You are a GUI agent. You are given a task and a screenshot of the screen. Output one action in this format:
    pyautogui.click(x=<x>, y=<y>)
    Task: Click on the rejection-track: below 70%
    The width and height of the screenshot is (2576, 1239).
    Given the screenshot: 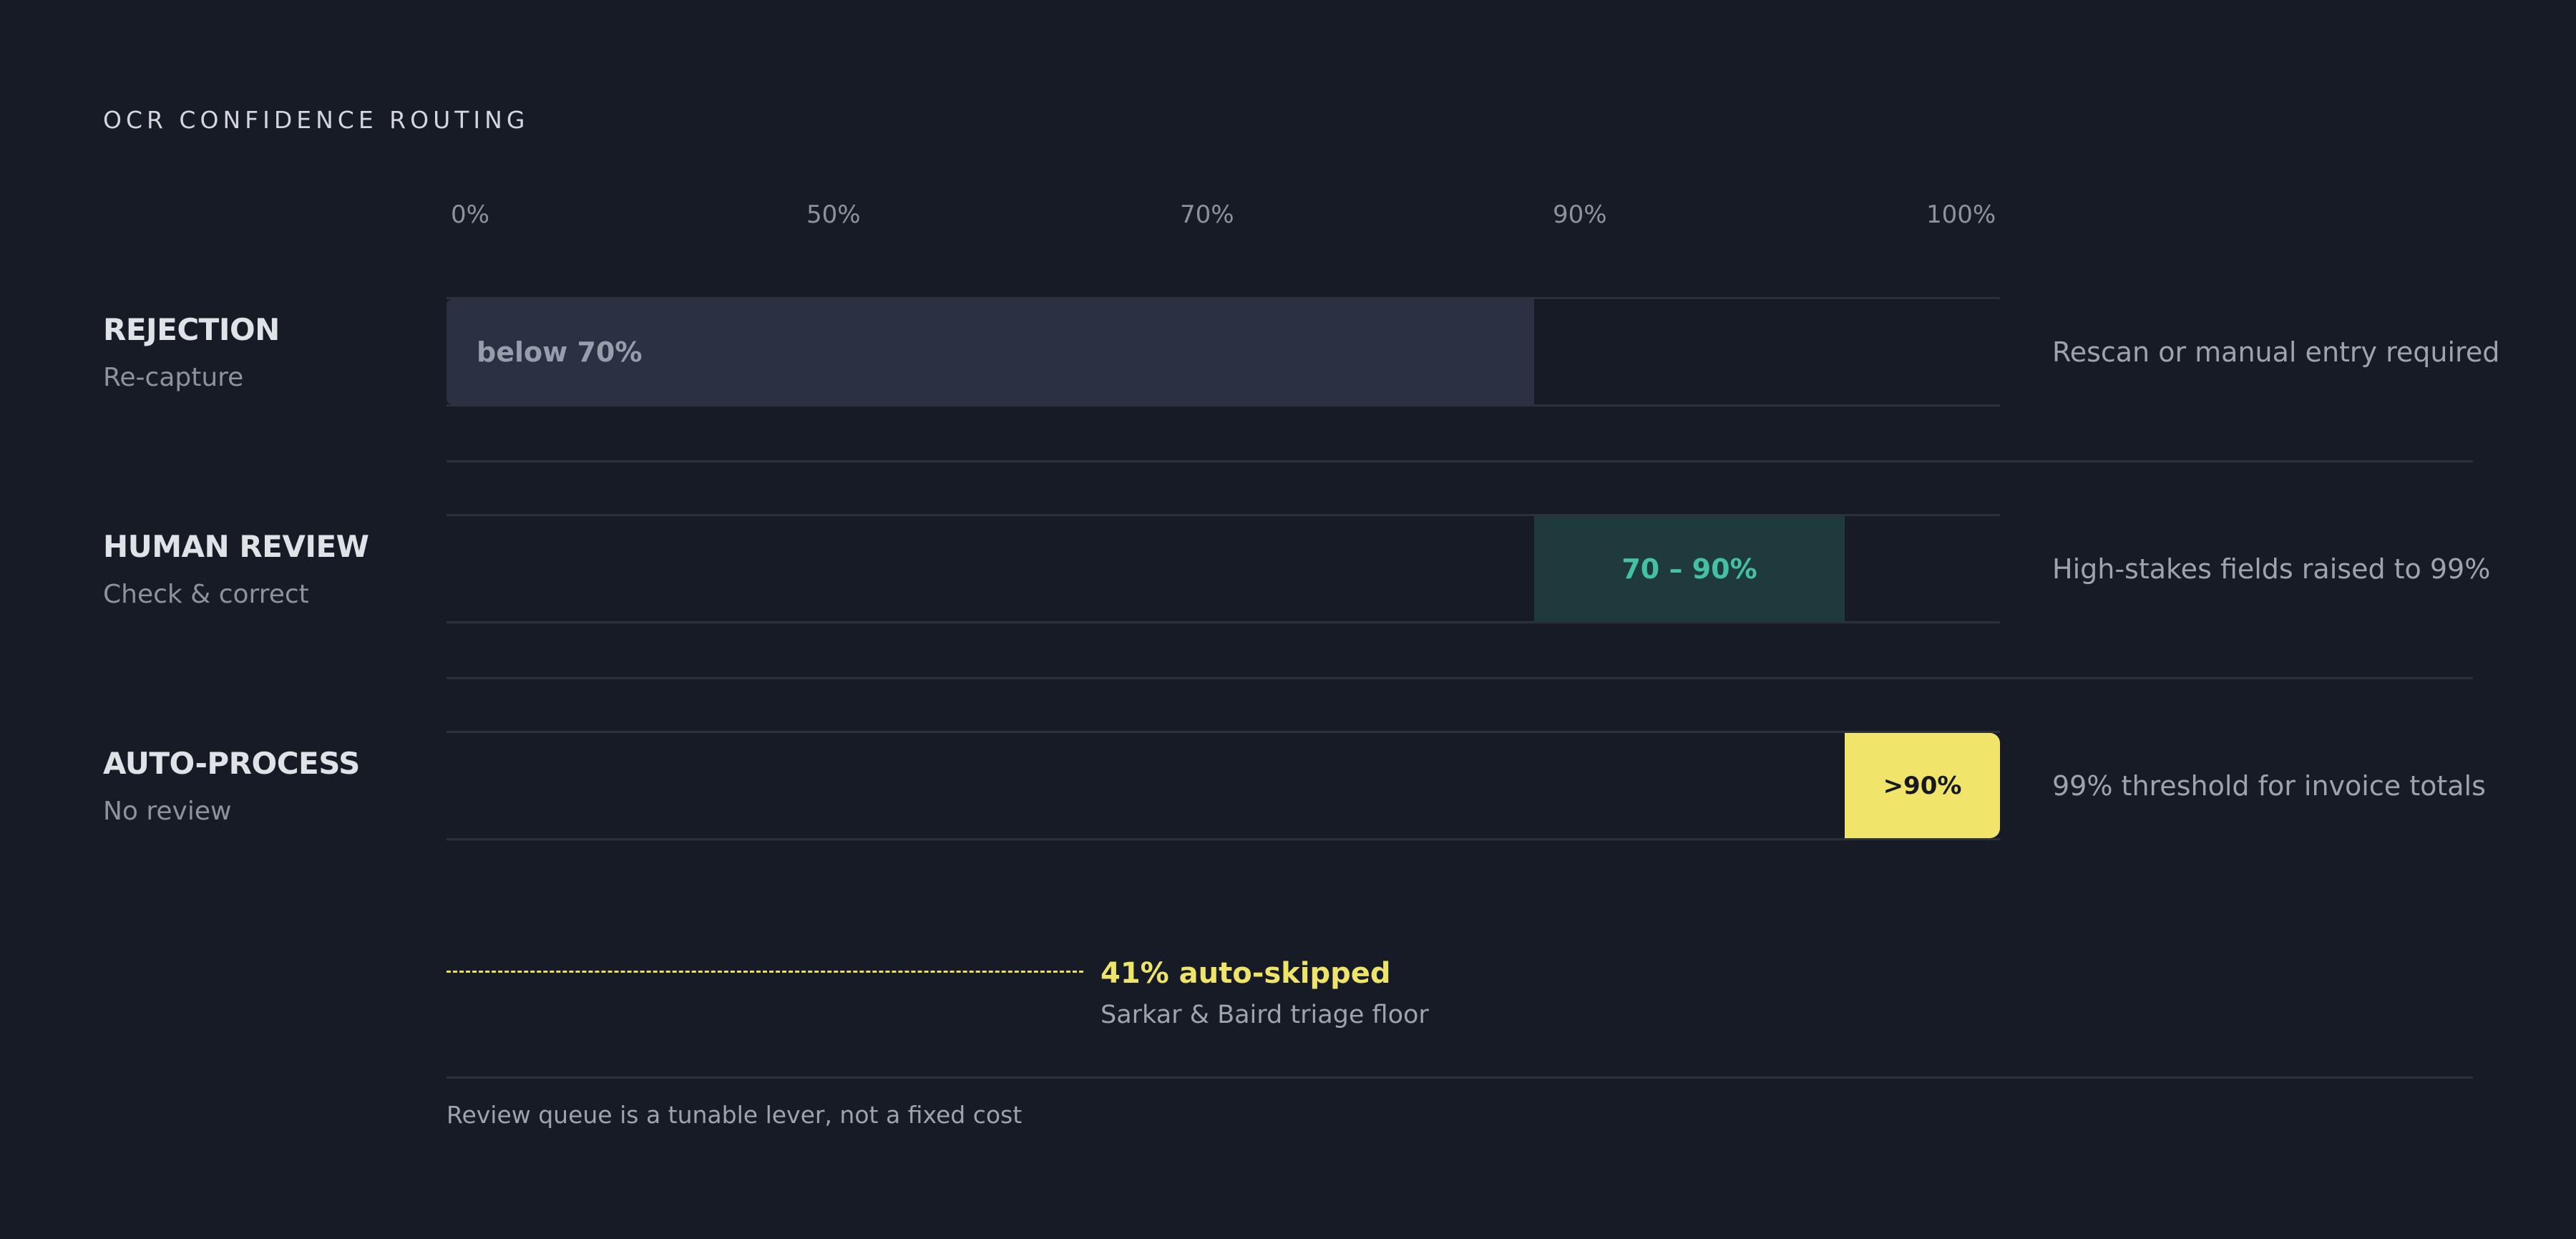 What is the action you would take?
    pyautogui.click(x=1223, y=352)
    